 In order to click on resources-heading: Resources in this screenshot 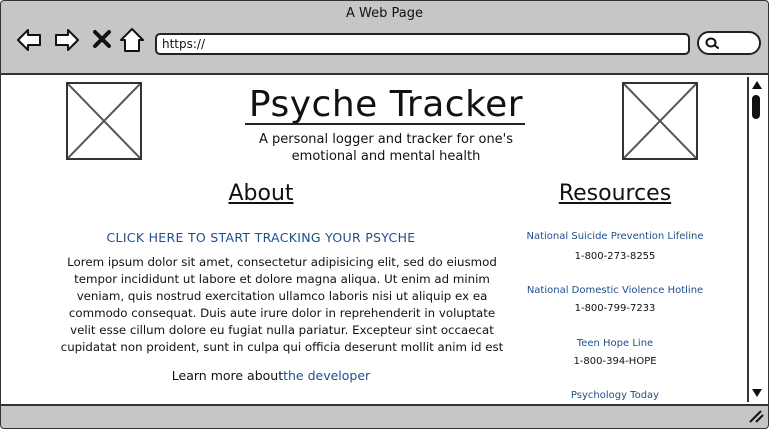, I will do `click(615, 193)`.